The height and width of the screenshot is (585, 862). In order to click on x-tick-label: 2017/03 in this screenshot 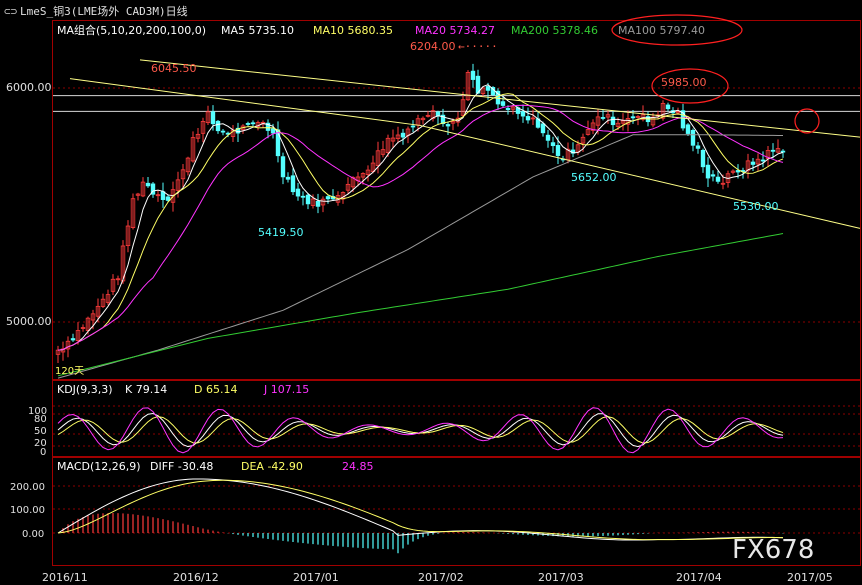, I will do `click(561, 577)`.